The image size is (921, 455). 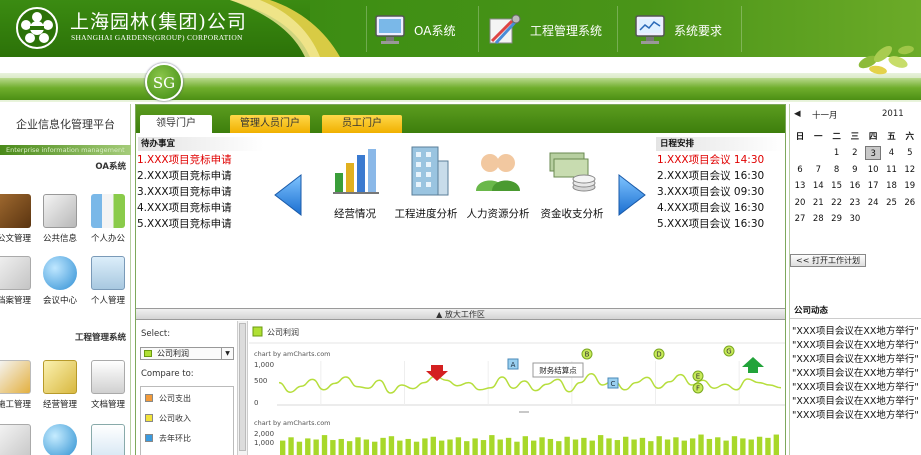 I want to click on calendar-day: 24, so click(x=873, y=203).